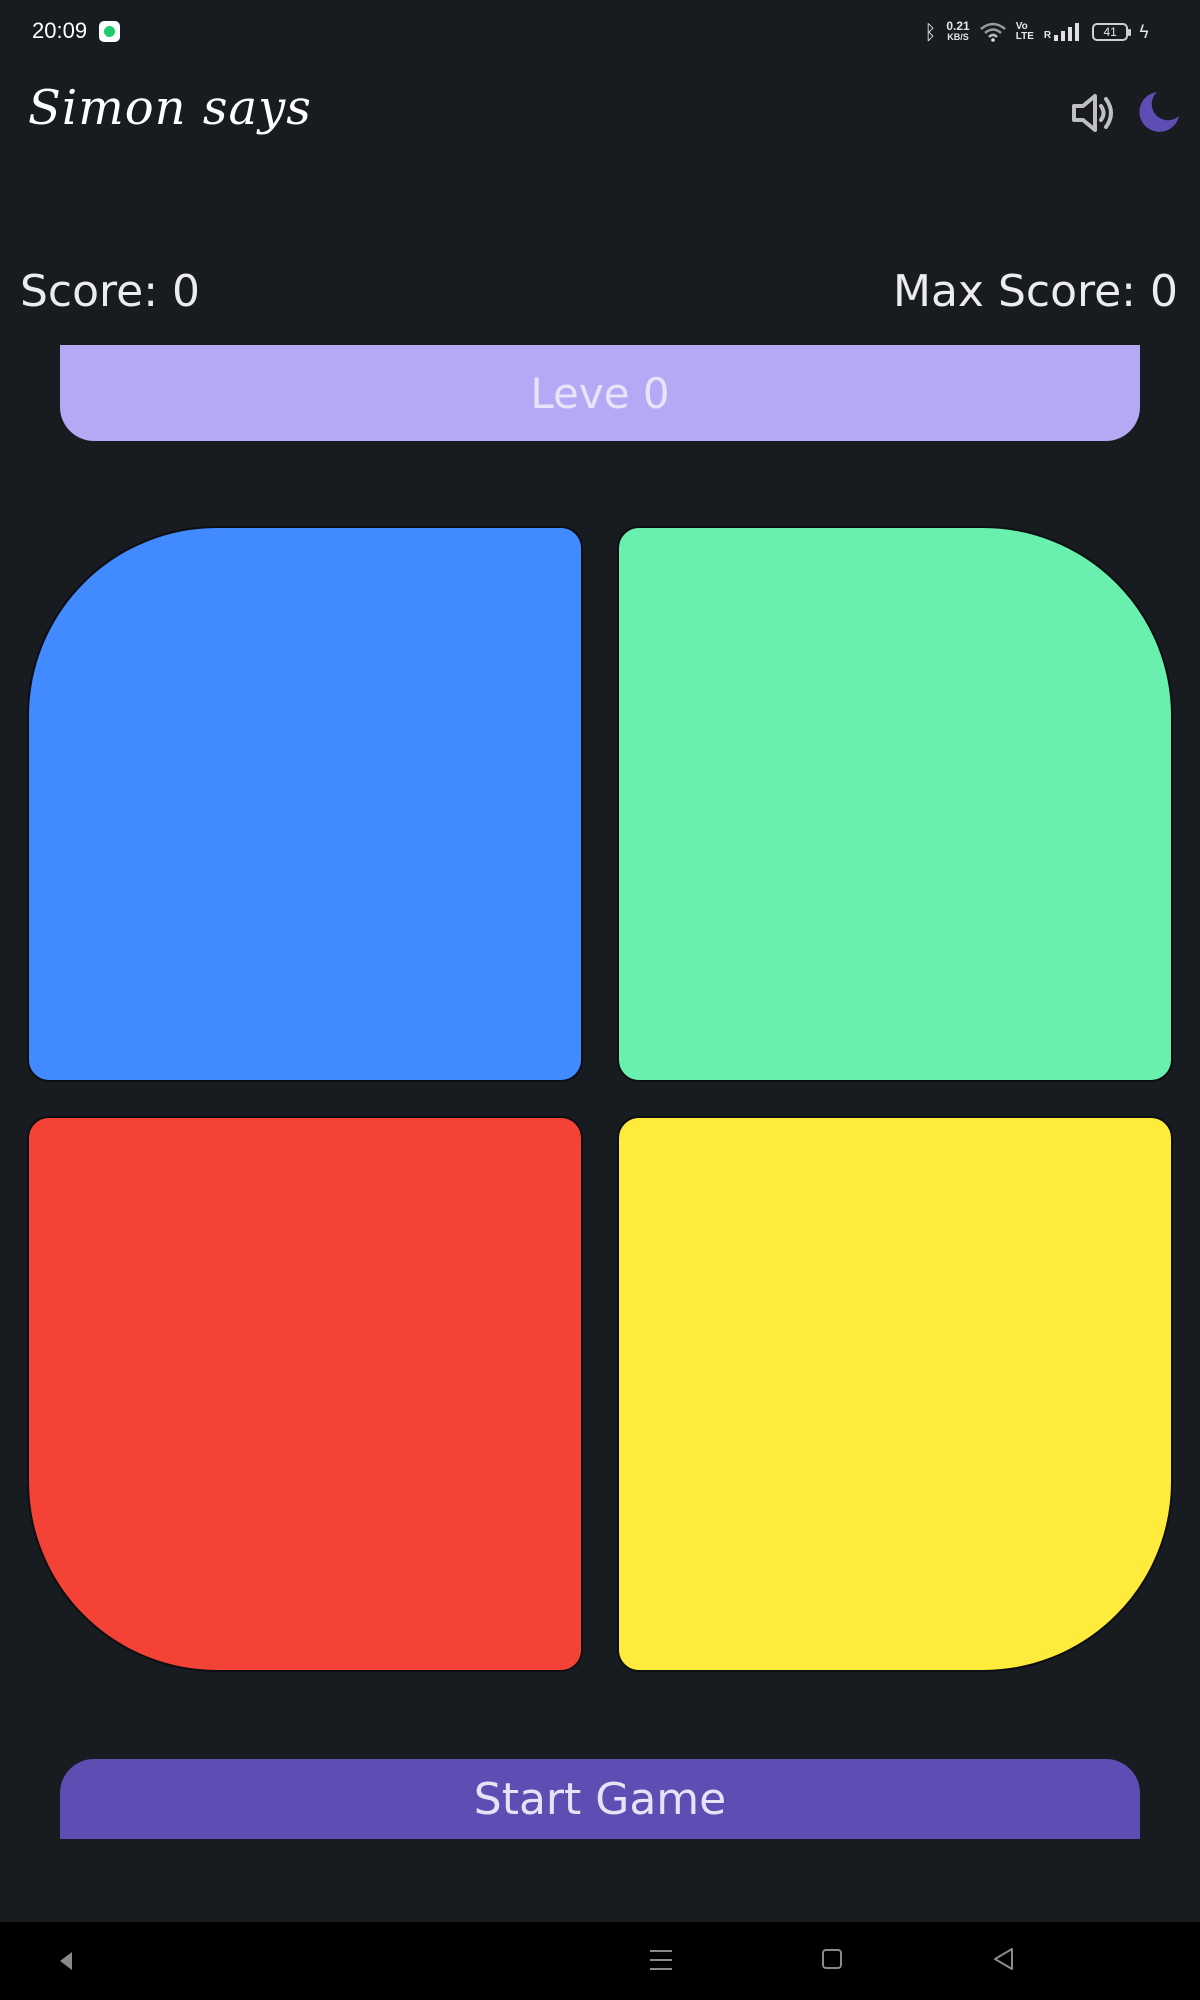  What do you see at coordinates (1003, 1961) in the screenshot?
I see `nav-back-icon` at bounding box center [1003, 1961].